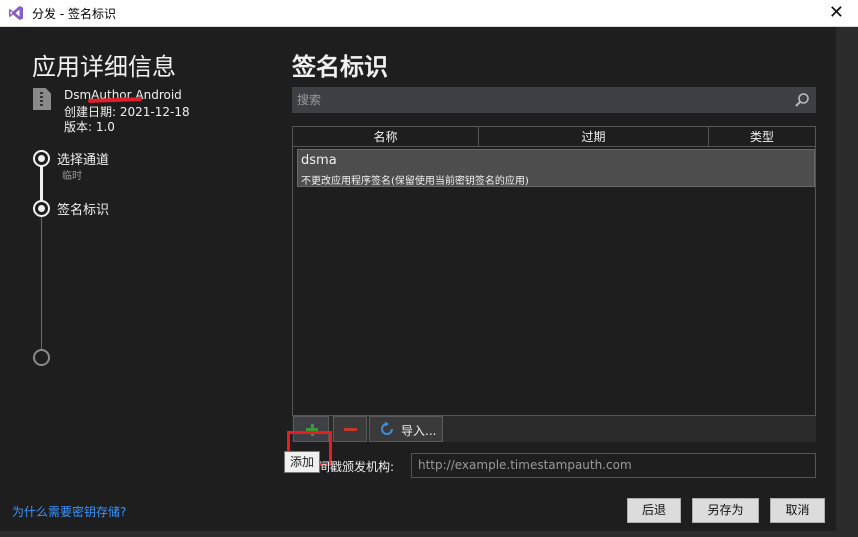 The width and height of the screenshot is (858, 537). What do you see at coordinates (319, 160) in the screenshot?
I see `identity-name: dsma` at bounding box center [319, 160].